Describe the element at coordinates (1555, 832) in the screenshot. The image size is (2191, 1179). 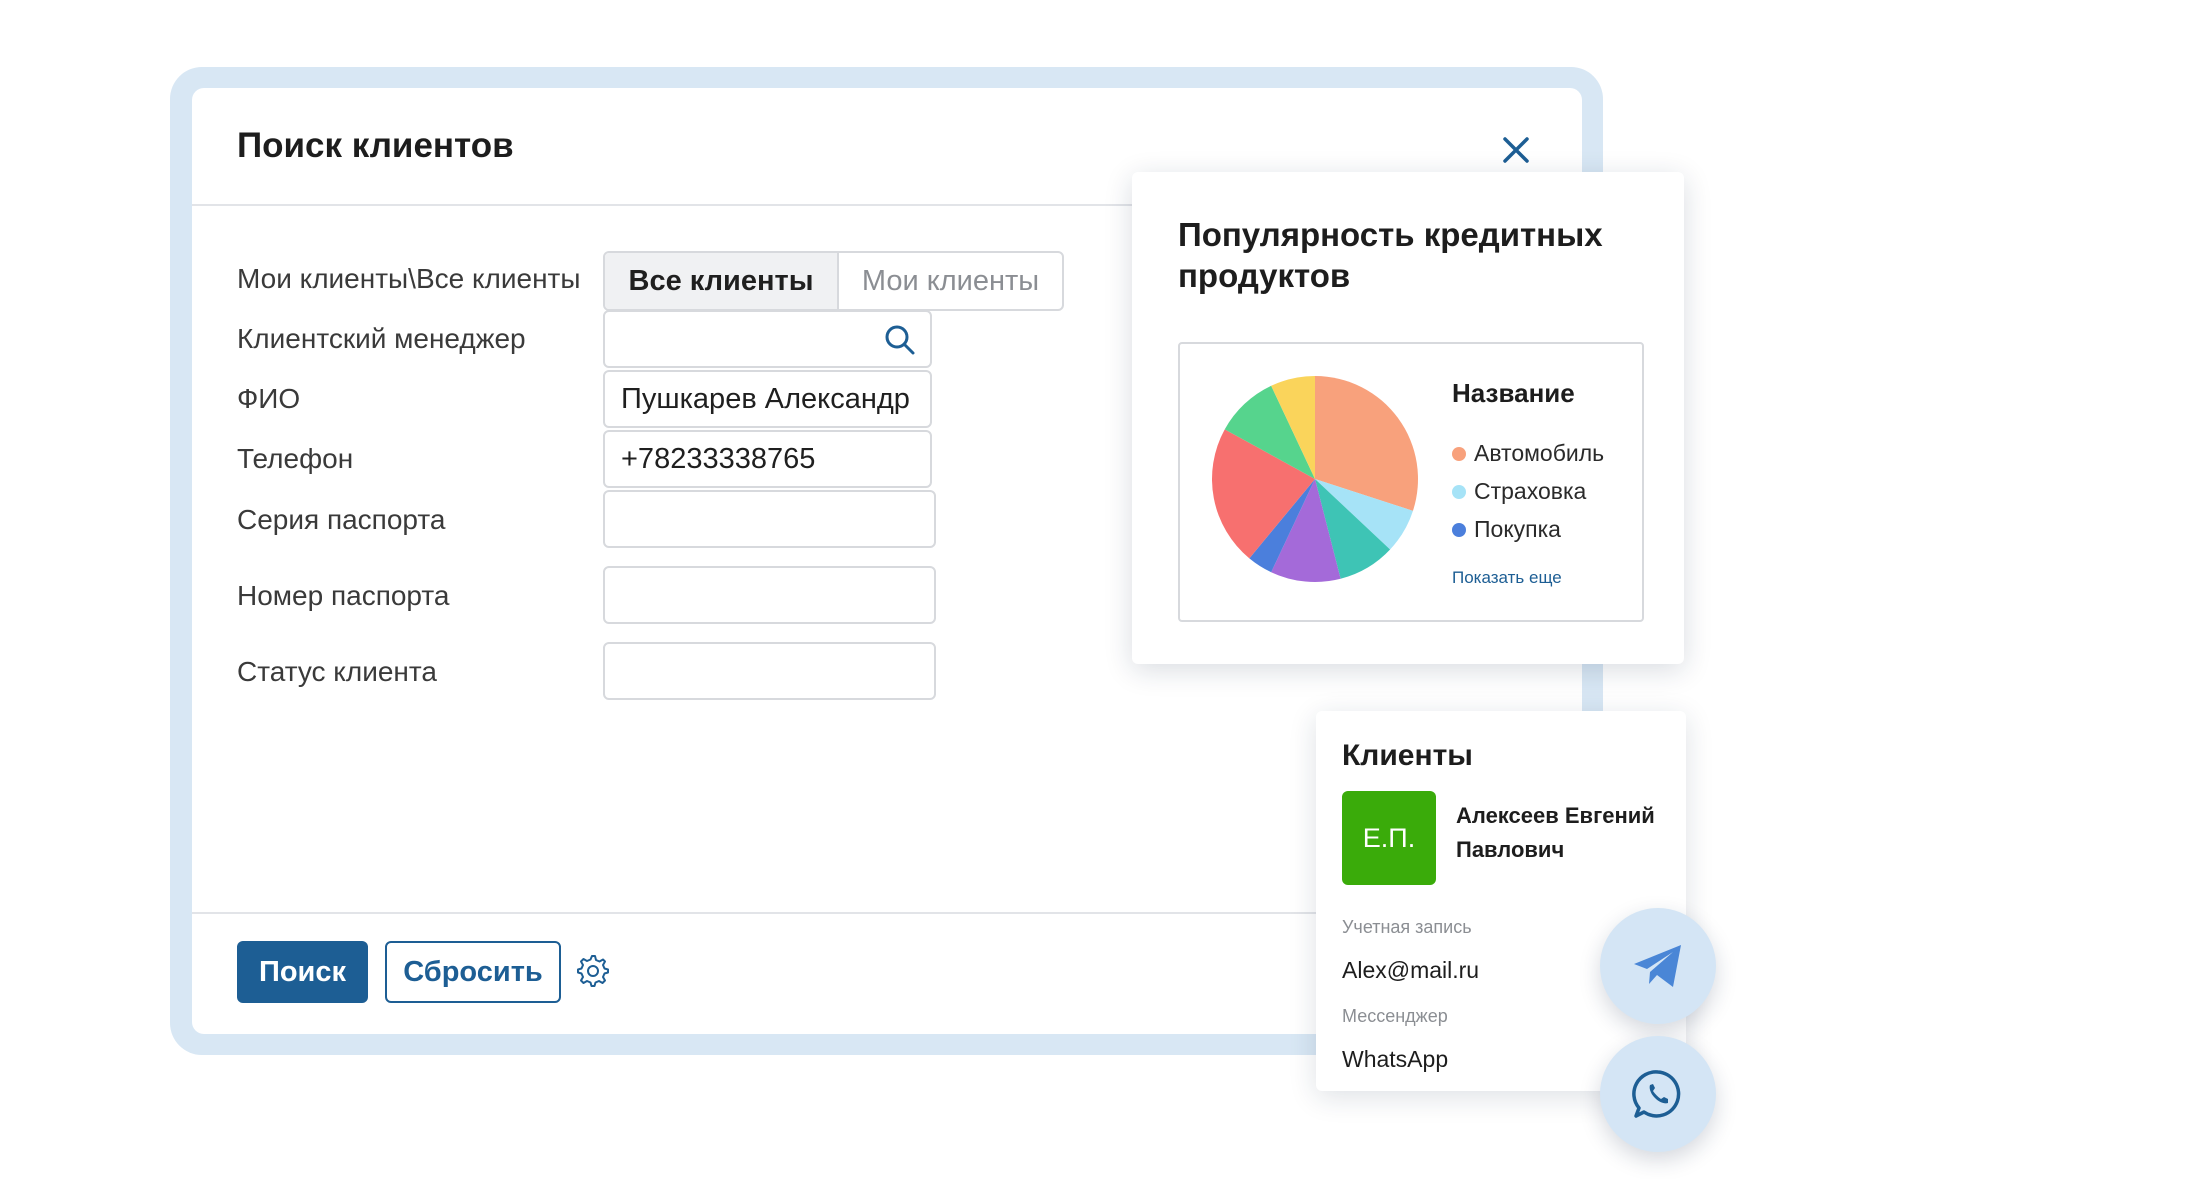
I see `client-name: Алексеев Евгений Павлович` at that location.